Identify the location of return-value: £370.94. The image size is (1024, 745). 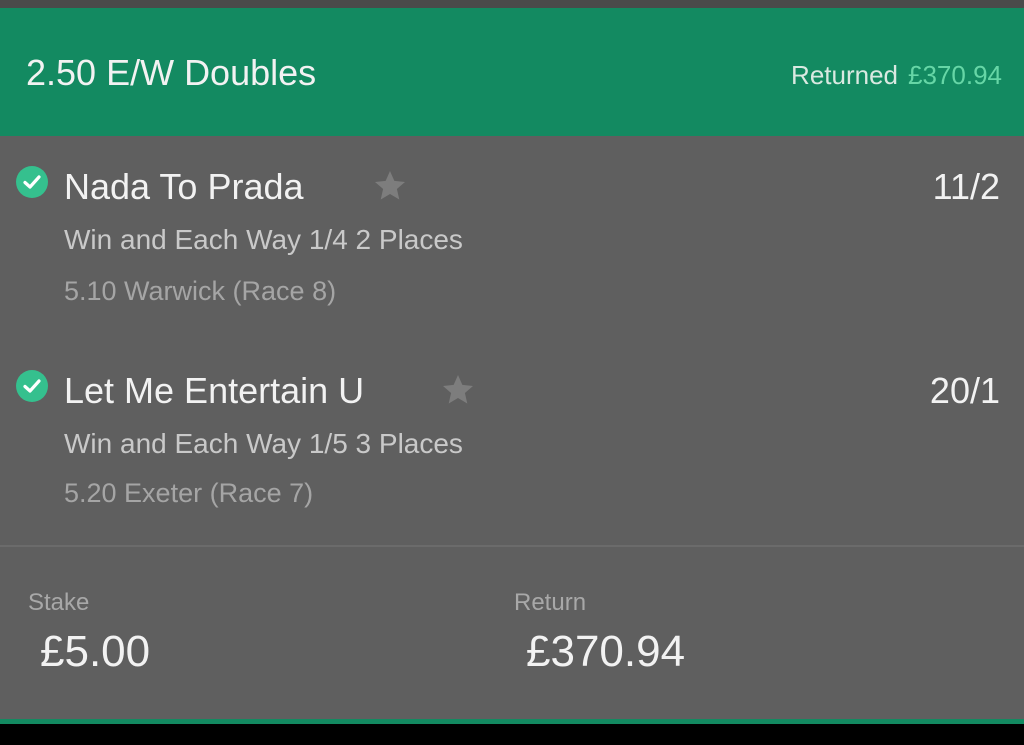
(606, 651).